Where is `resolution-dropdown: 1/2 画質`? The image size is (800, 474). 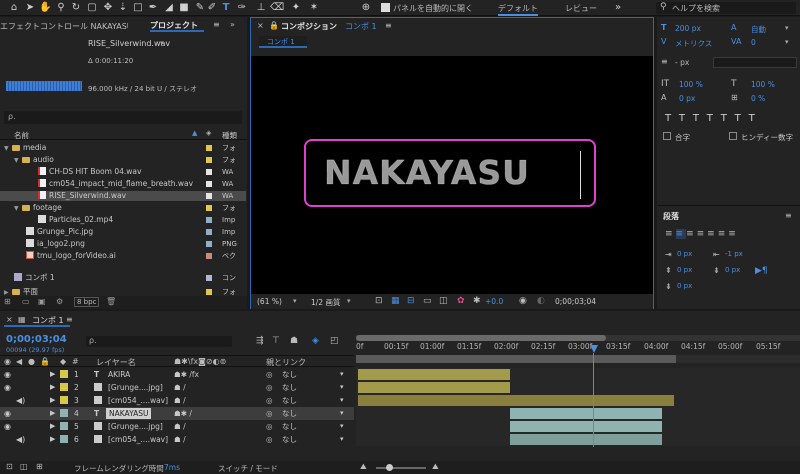
resolution-dropdown: 1/2 画質 is located at coordinates (325, 302).